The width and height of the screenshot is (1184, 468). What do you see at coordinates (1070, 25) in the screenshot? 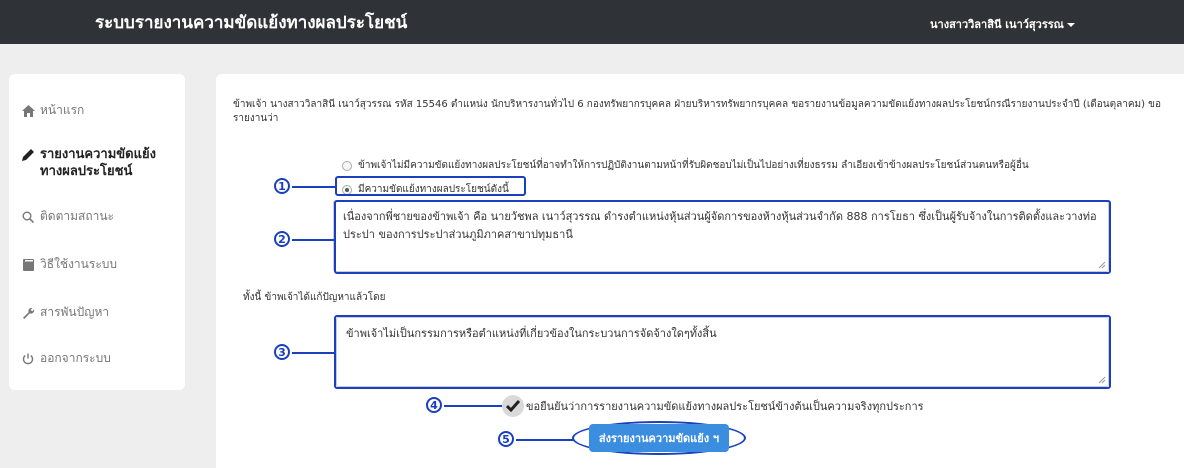
I see `caret-down-icon` at bounding box center [1070, 25].